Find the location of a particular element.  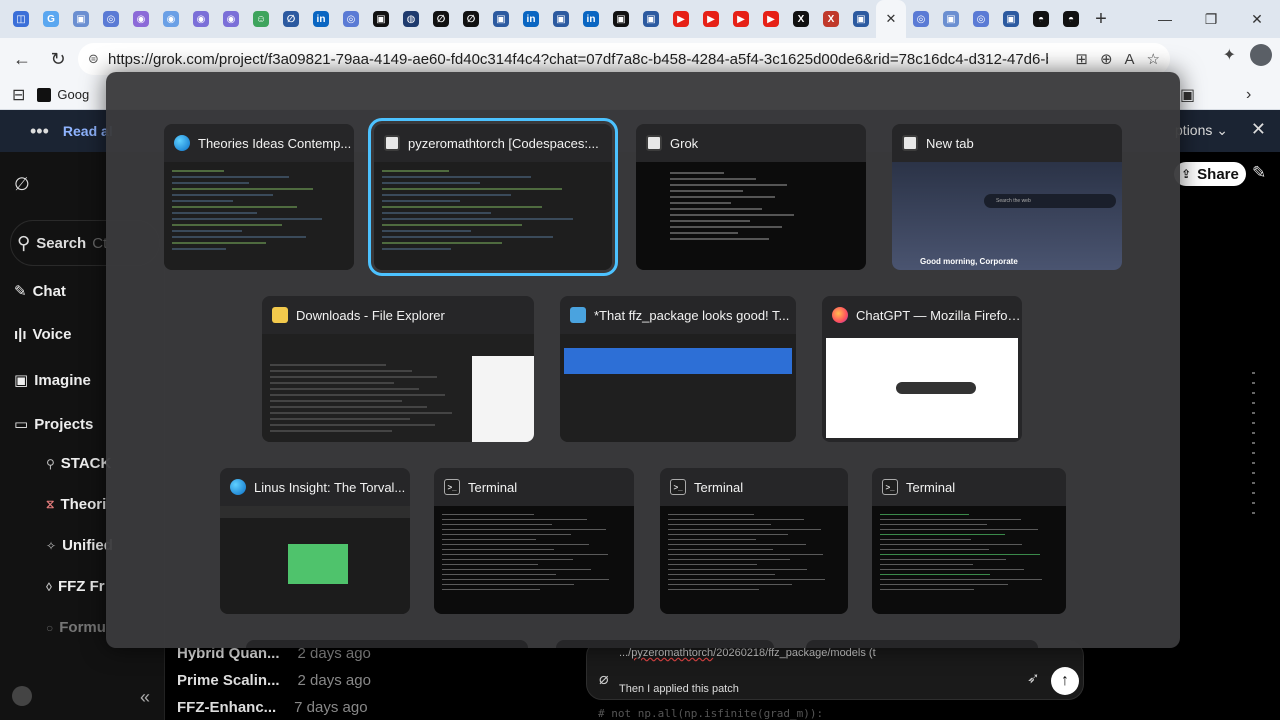

send-button: ↑ is located at coordinates (1065, 681).